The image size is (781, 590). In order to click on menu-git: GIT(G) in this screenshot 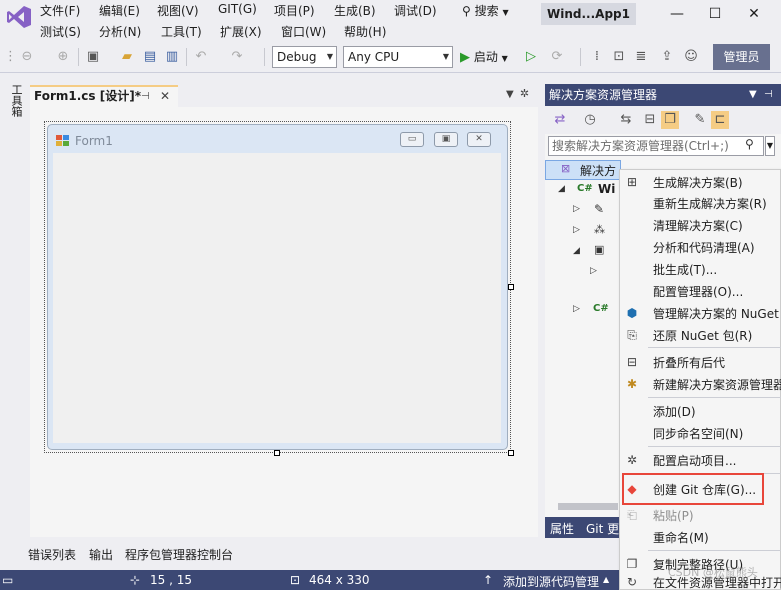, I will do `click(237, 9)`.